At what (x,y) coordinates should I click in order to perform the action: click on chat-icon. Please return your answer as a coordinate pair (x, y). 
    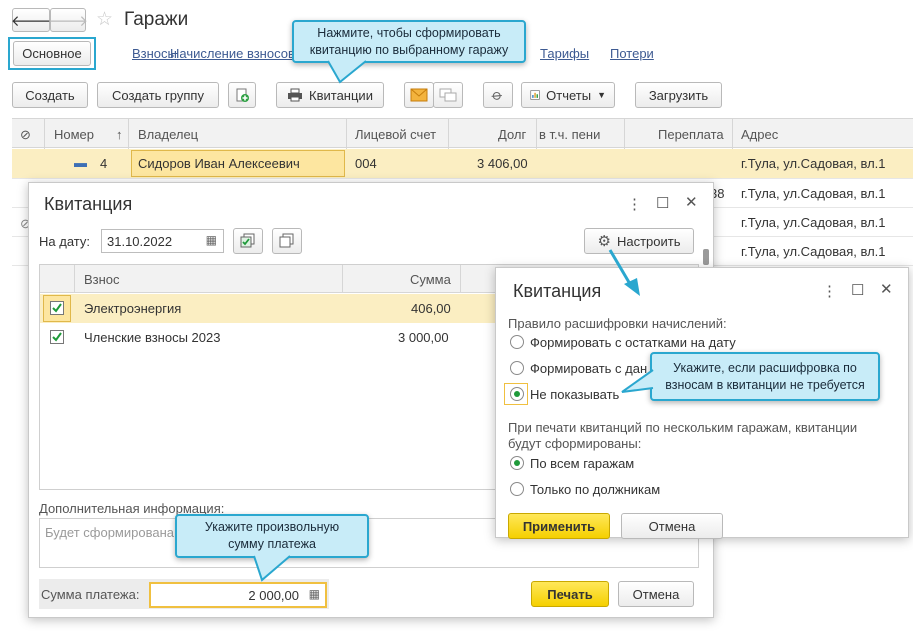
    Looking at the image, I should click on (448, 95).